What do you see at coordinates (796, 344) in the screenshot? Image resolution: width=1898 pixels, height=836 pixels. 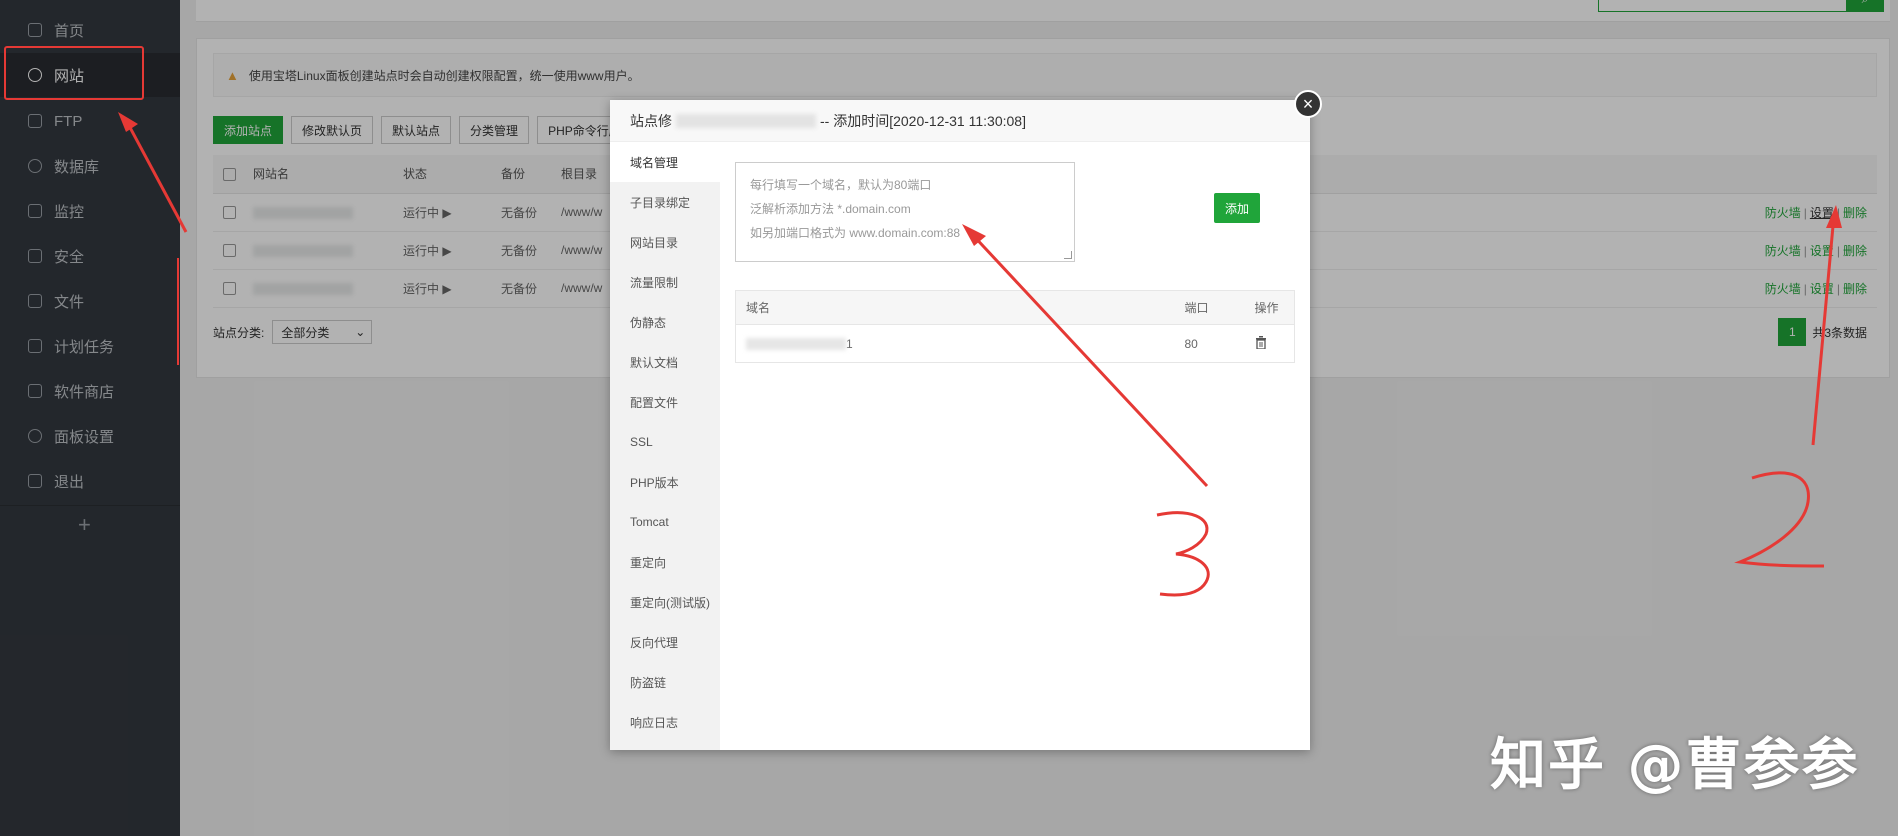 I see `domain-redacted` at bounding box center [796, 344].